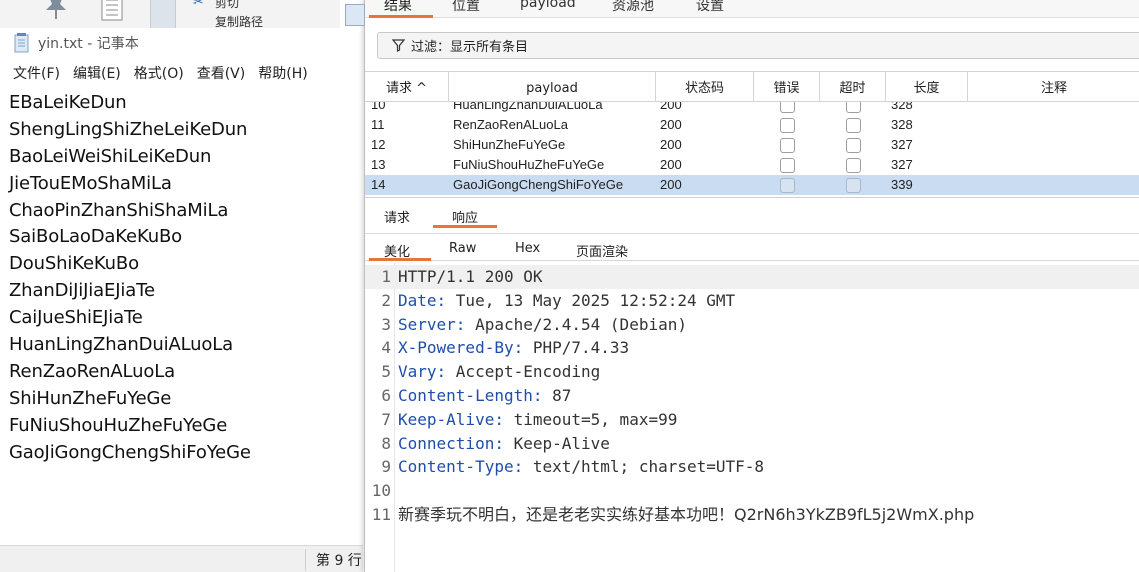 The image size is (1139, 572). What do you see at coordinates (221, 73) in the screenshot?
I see `menu-view: 查看(V)` at bounding box center [221, 73].